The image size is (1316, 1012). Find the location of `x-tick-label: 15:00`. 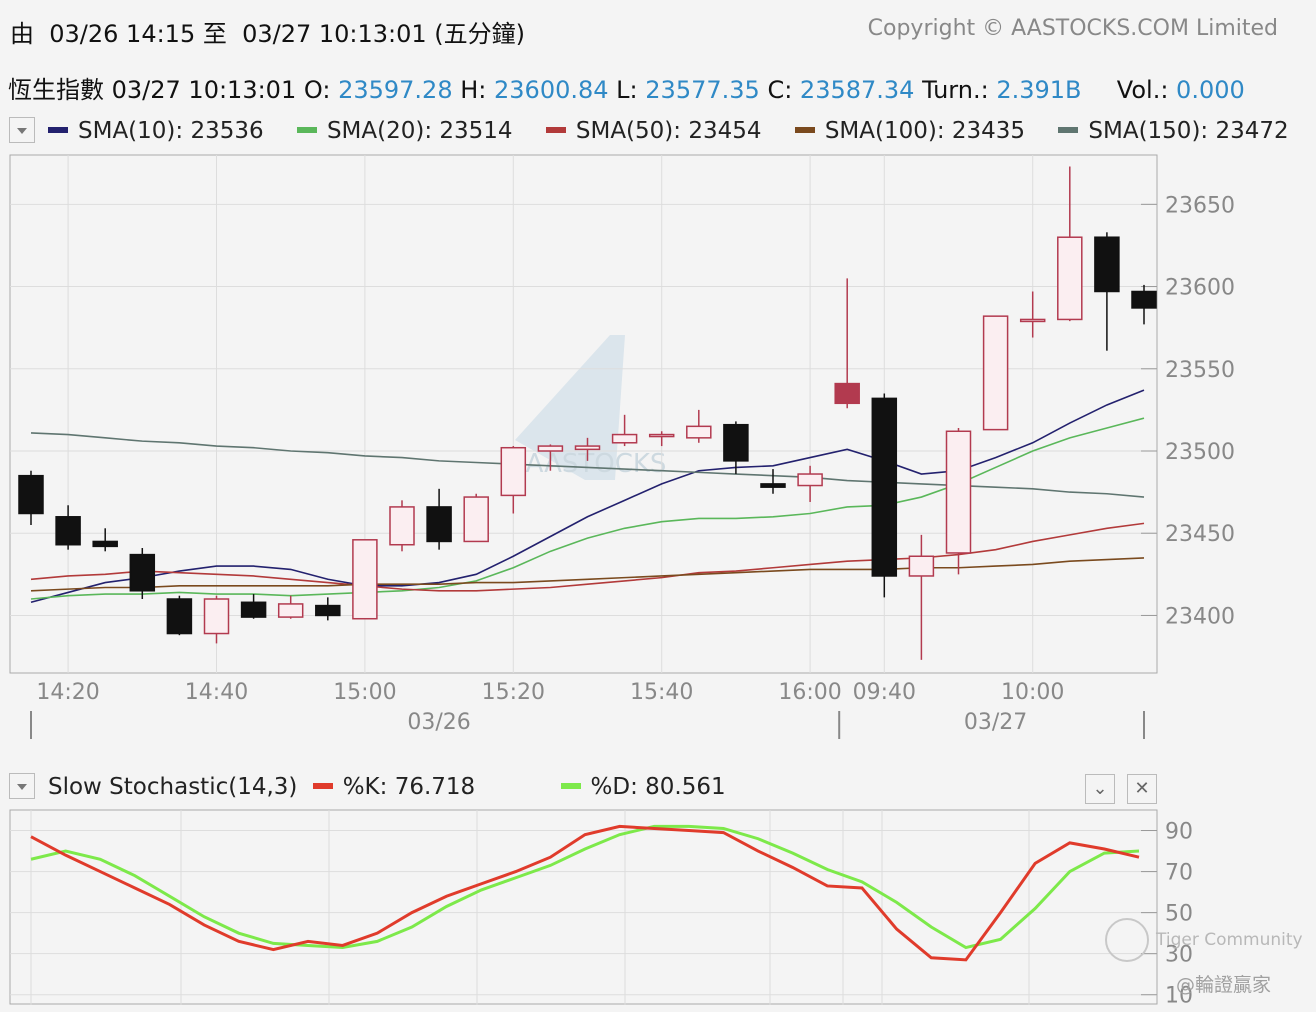

x-tick-label: 15:00 is located at coordinates (364, 692).